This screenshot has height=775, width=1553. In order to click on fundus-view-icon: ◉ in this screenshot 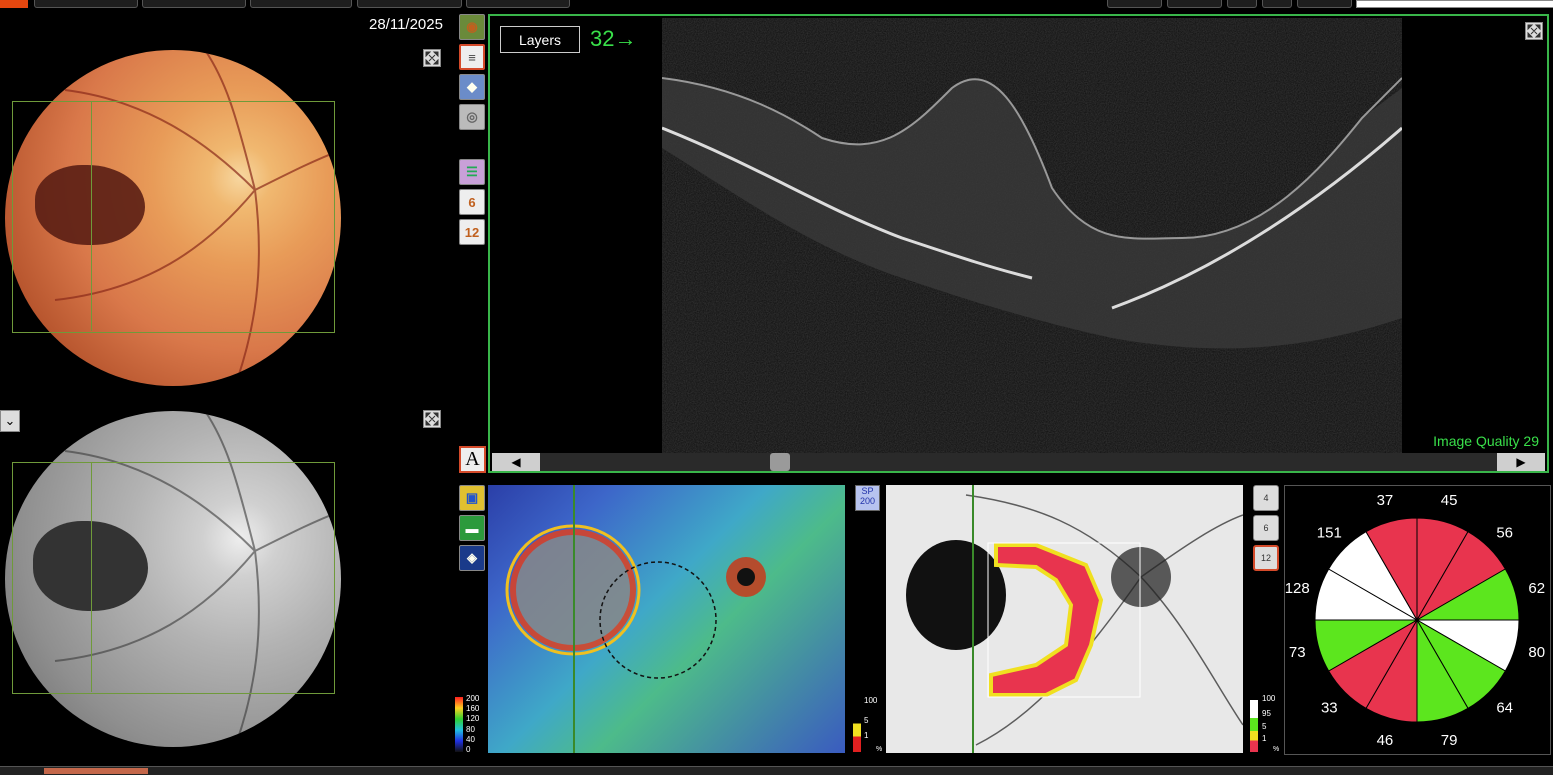, I will do `click(472, 27)`.